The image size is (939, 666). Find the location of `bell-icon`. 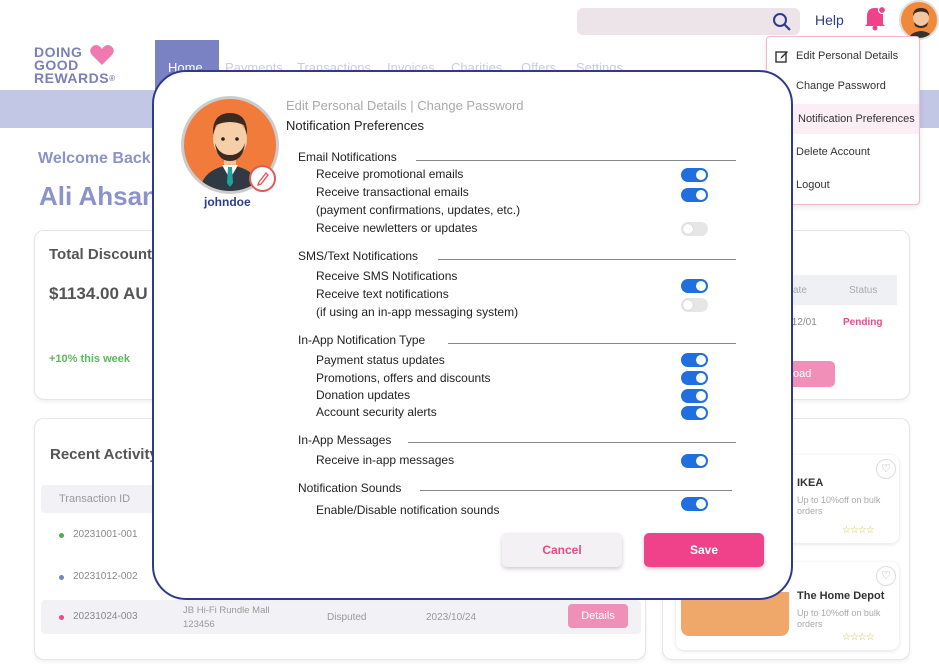

bell-icon is located at coordinates (875, 18).